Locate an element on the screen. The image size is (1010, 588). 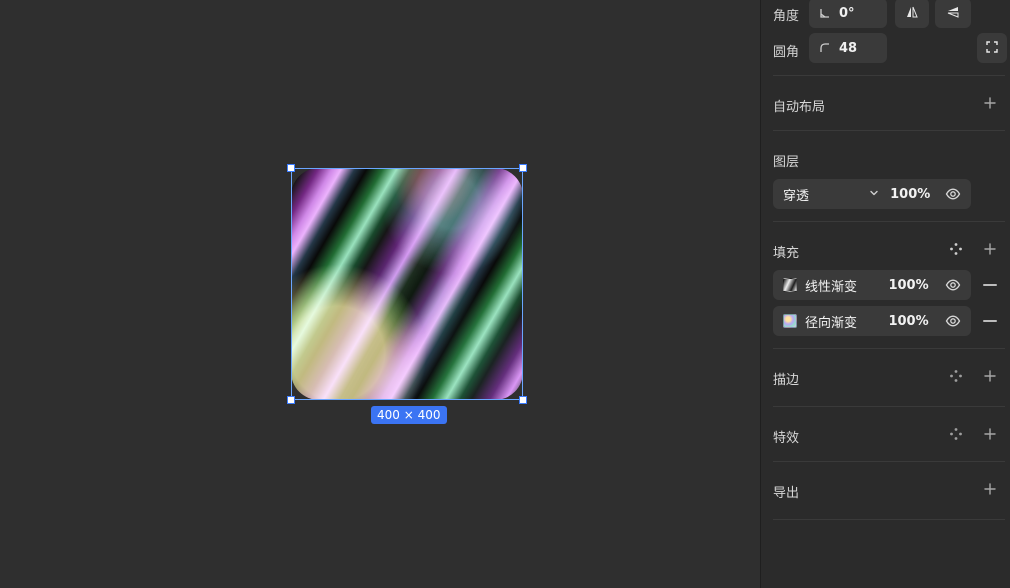
flip-vertical-icon is located at coordinates (953, 13).